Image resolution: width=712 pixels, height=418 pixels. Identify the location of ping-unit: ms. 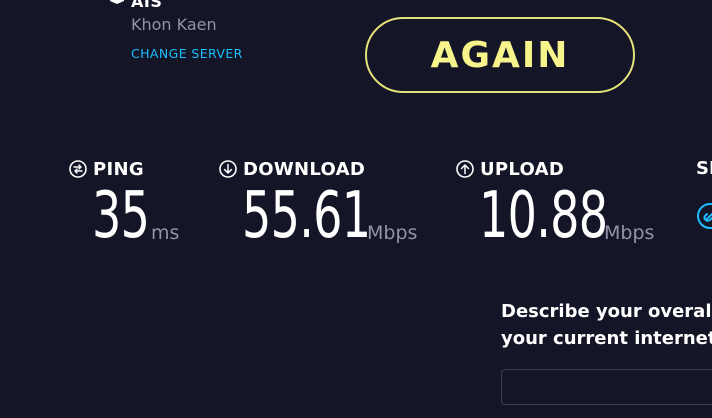
(165, 233).